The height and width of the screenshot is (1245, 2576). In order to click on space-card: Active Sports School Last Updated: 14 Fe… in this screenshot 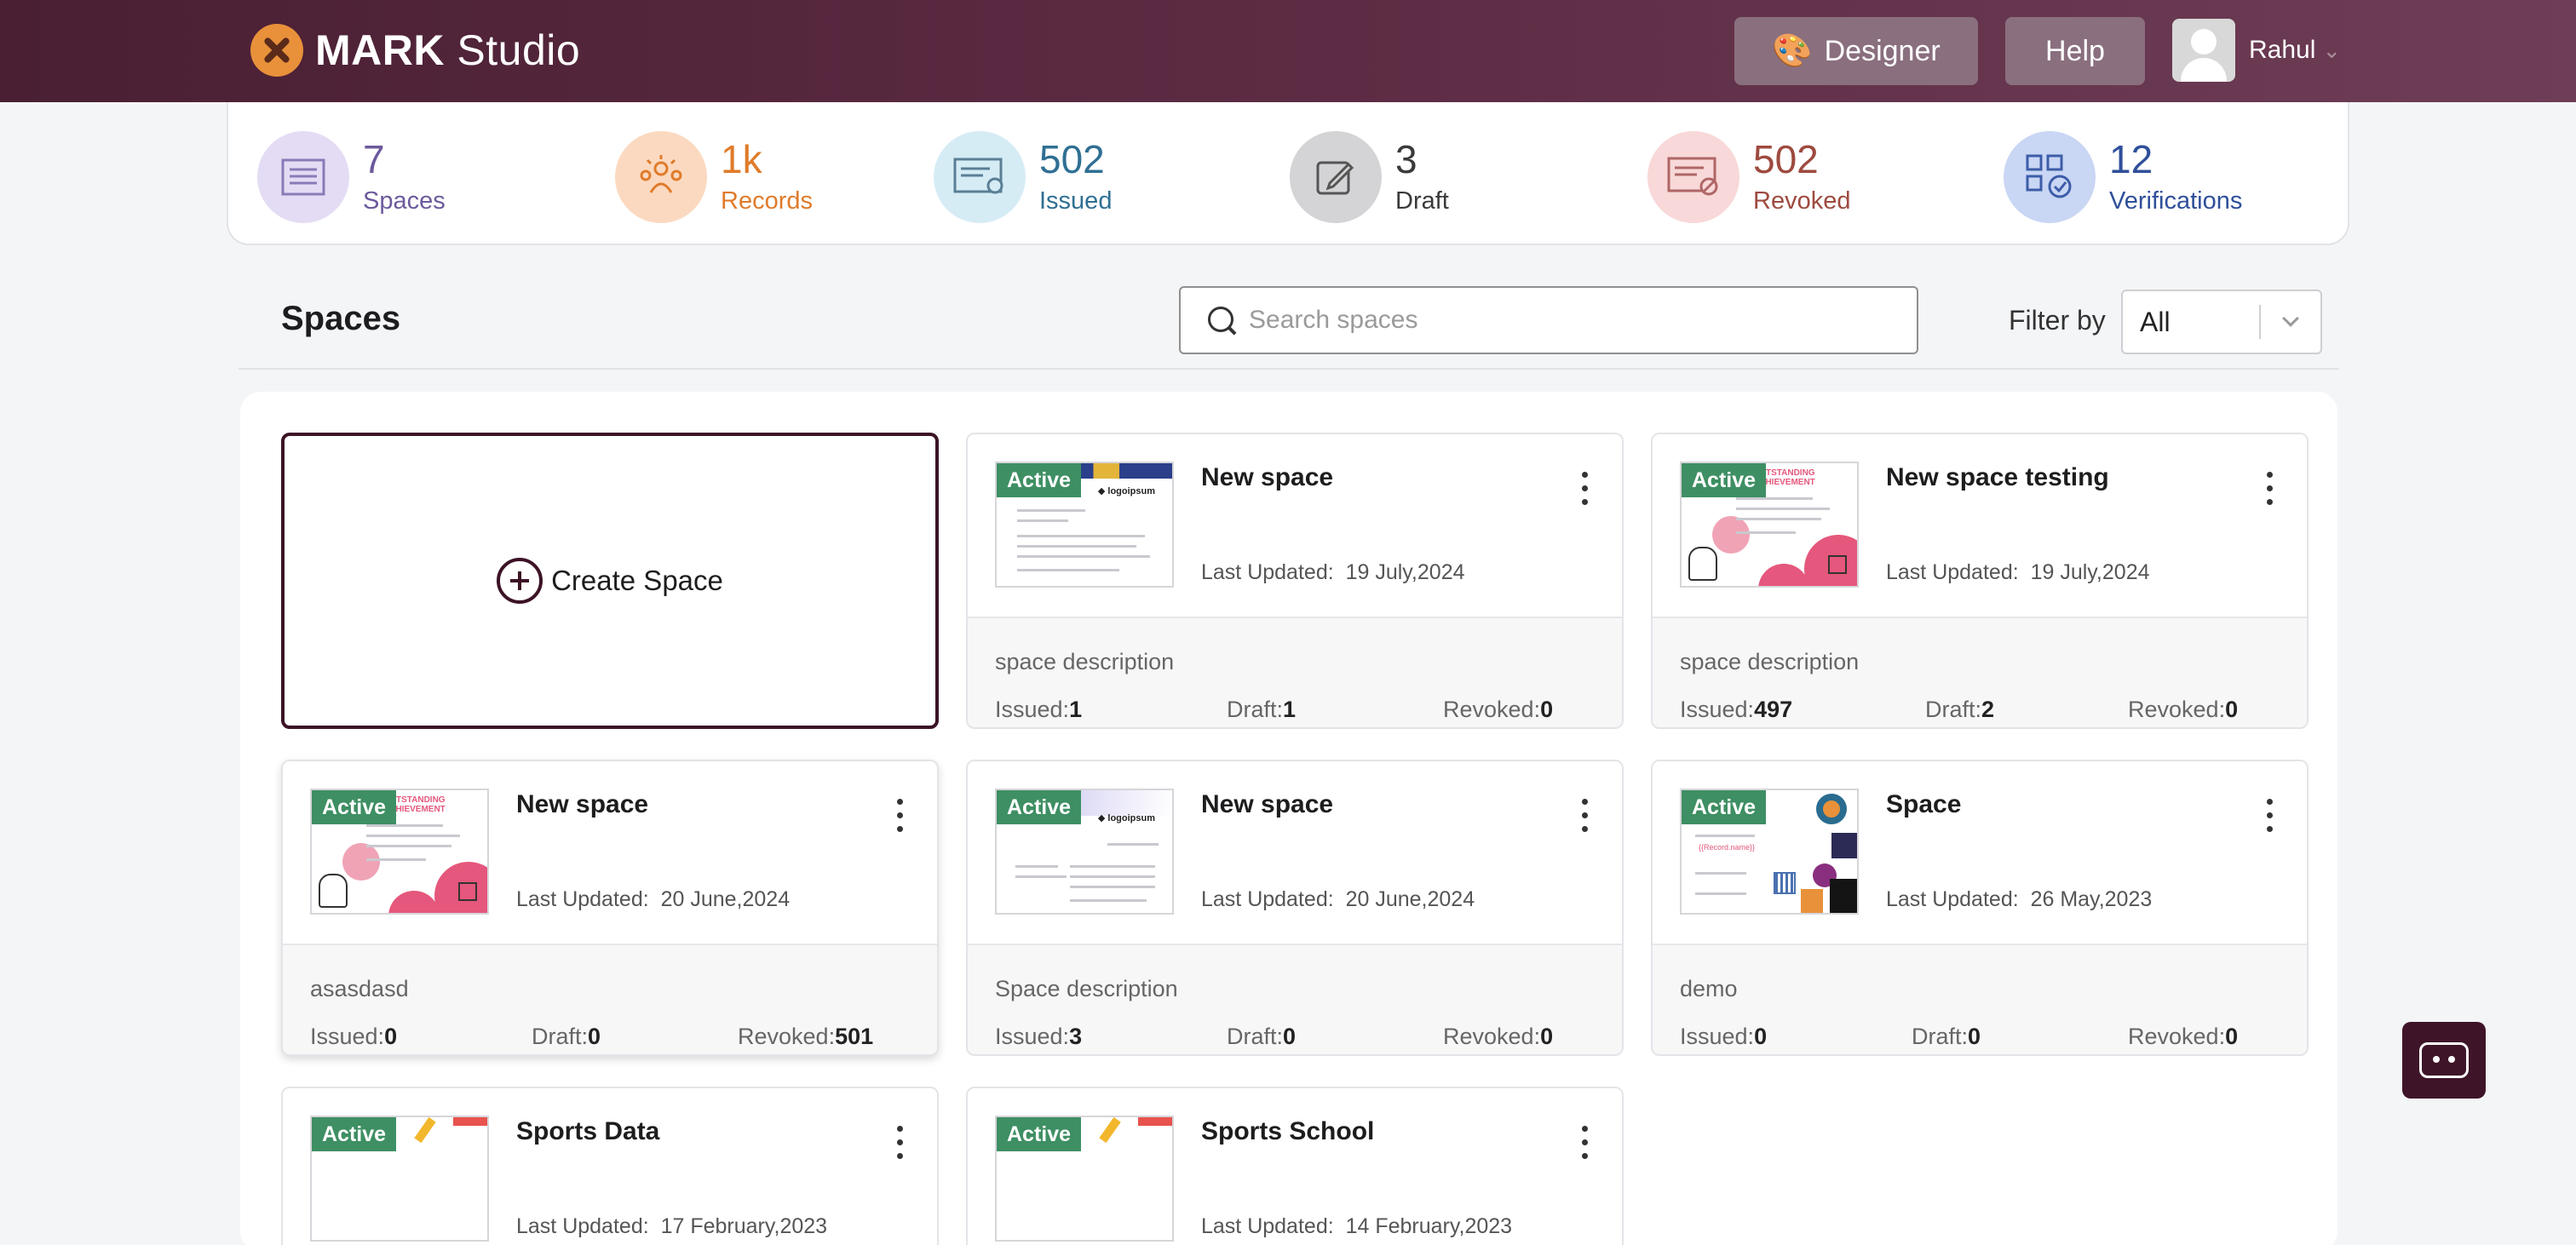, I will do `click(1295, 1166)`.